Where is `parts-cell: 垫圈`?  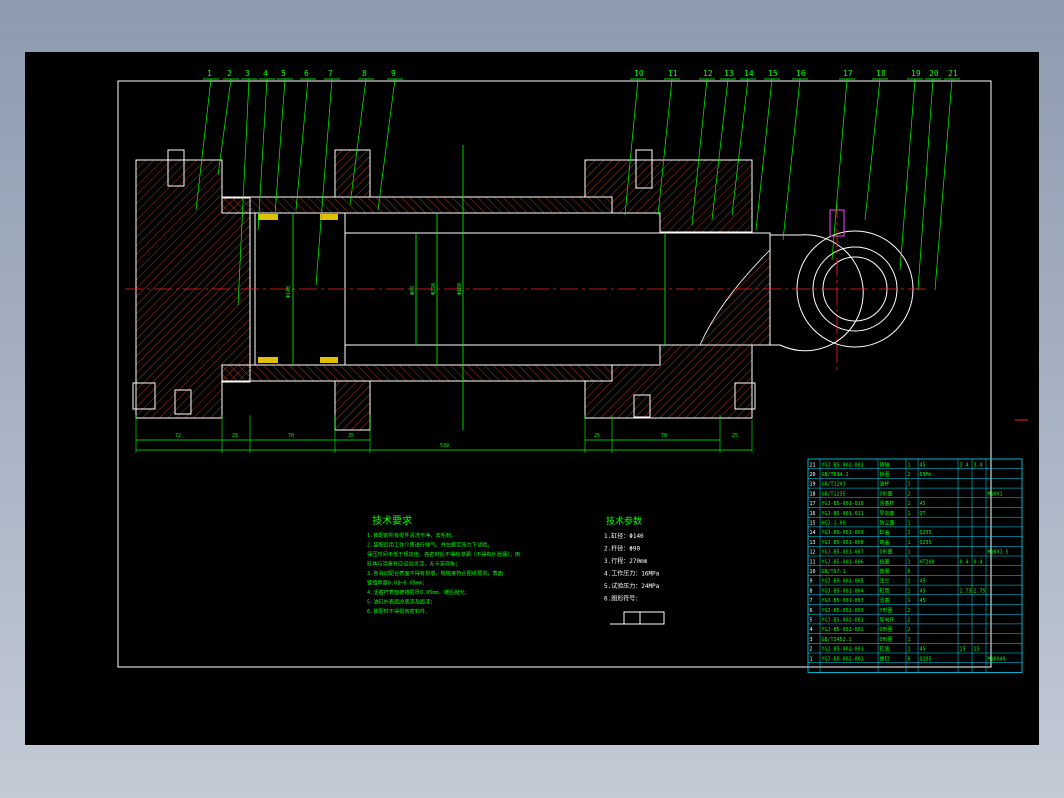
parts-cell: 垫圈 is located at coordinates (885, 571).